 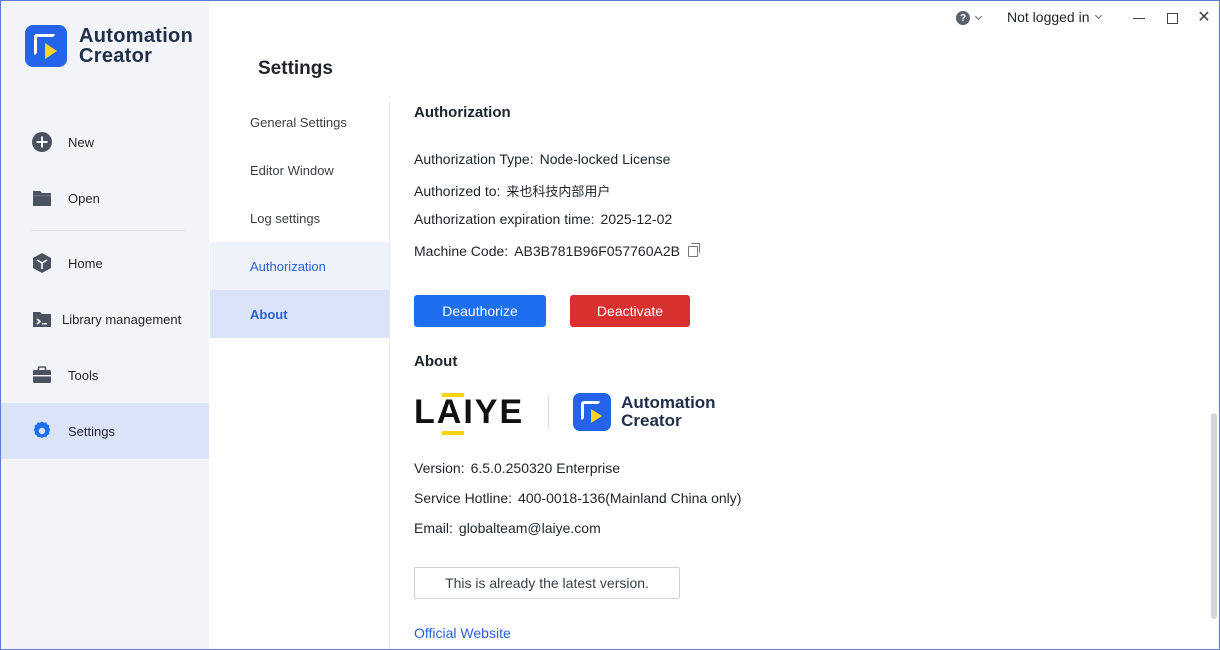 What do you see at coordinates (300, 266) in the screenshot?
I see `tab-authorization: Authorization` at bounding box center [300, 266].